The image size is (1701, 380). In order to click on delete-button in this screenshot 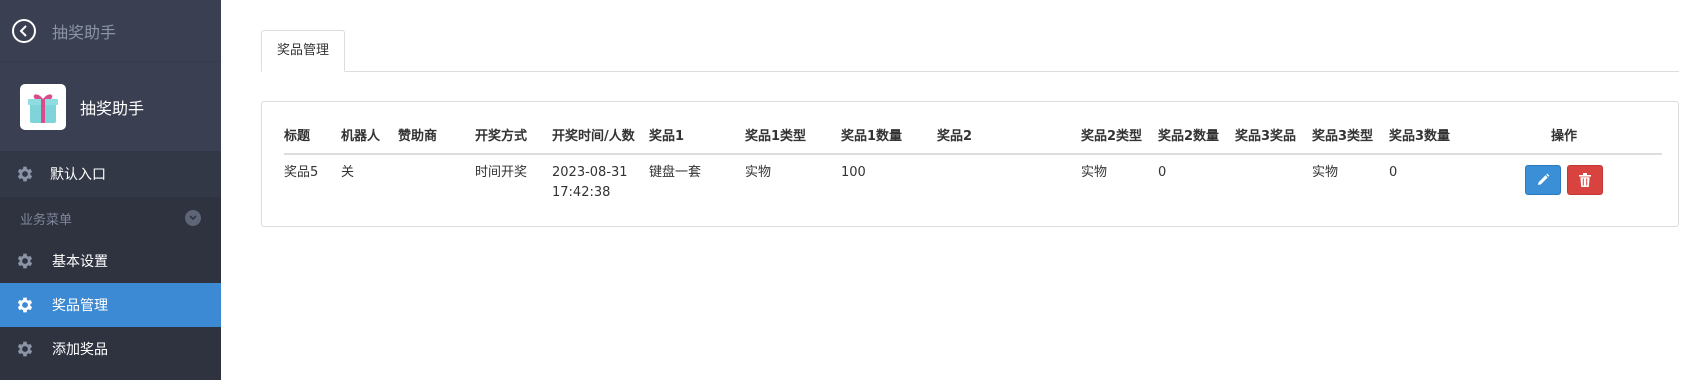, I will do `click(1585, 180)`.